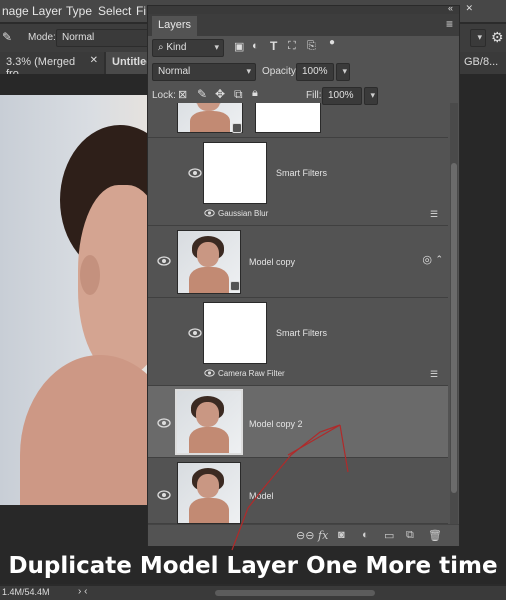 This screenshot has height=600, width=506. Describe the element at coordinates (94, 60) in the screenshot. I see `close-icon: ✕` at that location.